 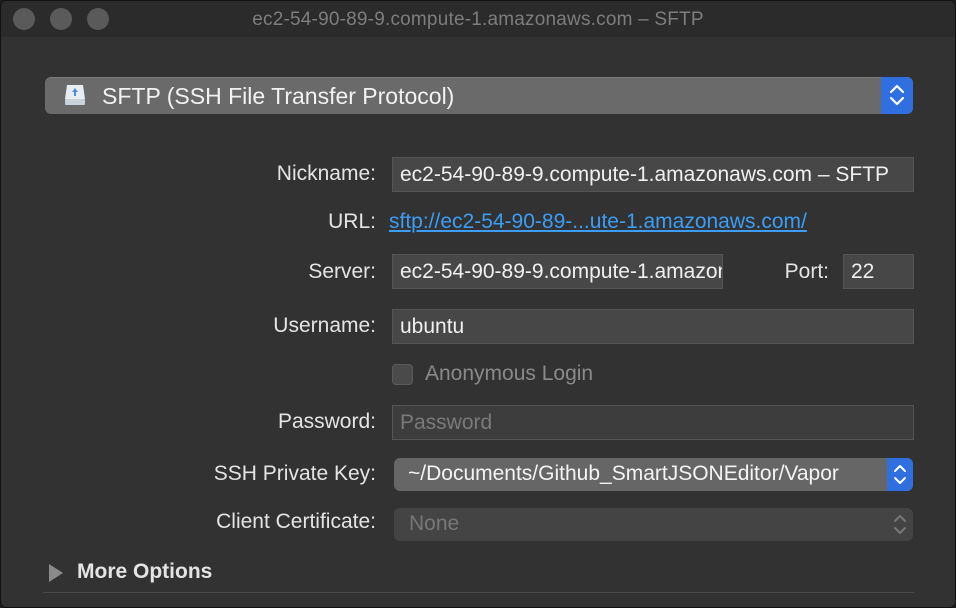 What do you see at coordinates (479, 95) in the screenshot?
I see `protocol-popup: SFTP (SSH File Transfer Protocol)` at bounding box center [479, 95].